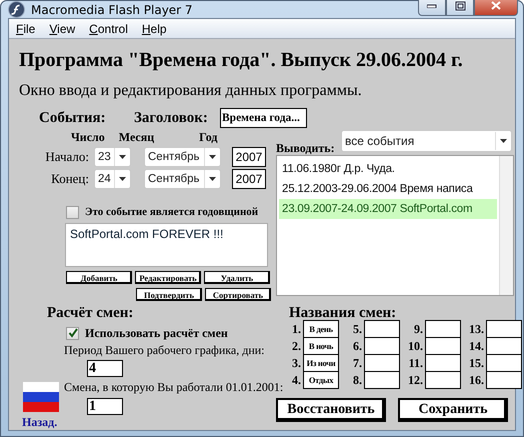 The height and width of the screenshot is (437, 524). What do you see at coordinates (158, 29) in the screenshot?
I see `menu-item: Help` at bounding box center [158, 29].